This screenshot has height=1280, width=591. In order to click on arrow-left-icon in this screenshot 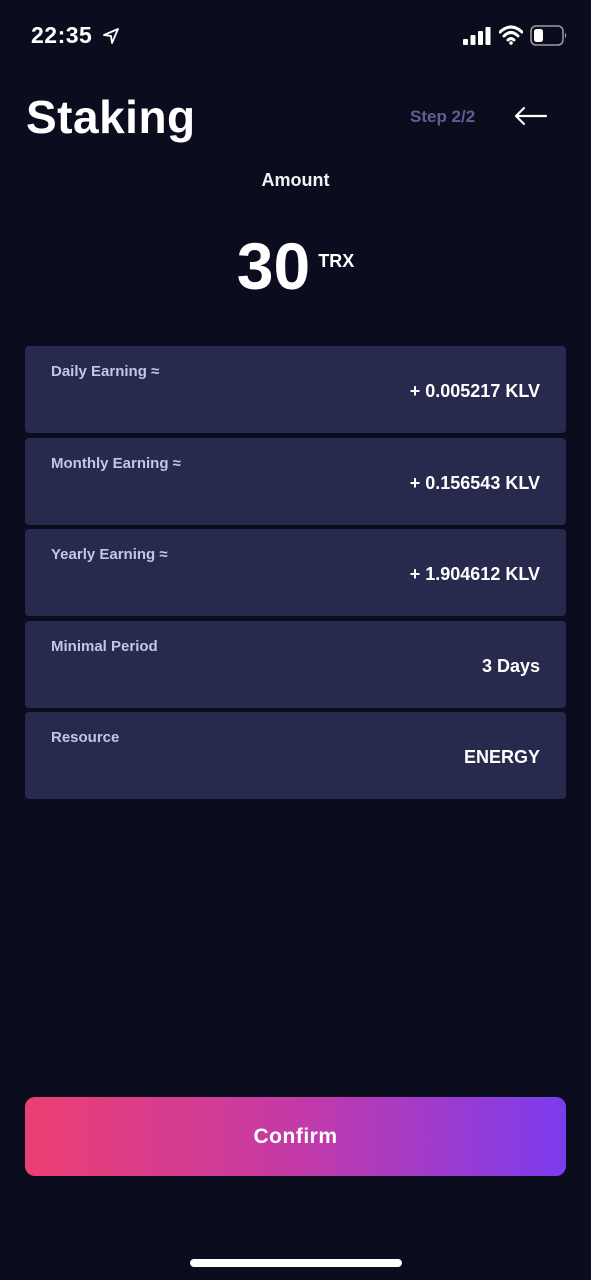, I will do `click(531, 116)`.